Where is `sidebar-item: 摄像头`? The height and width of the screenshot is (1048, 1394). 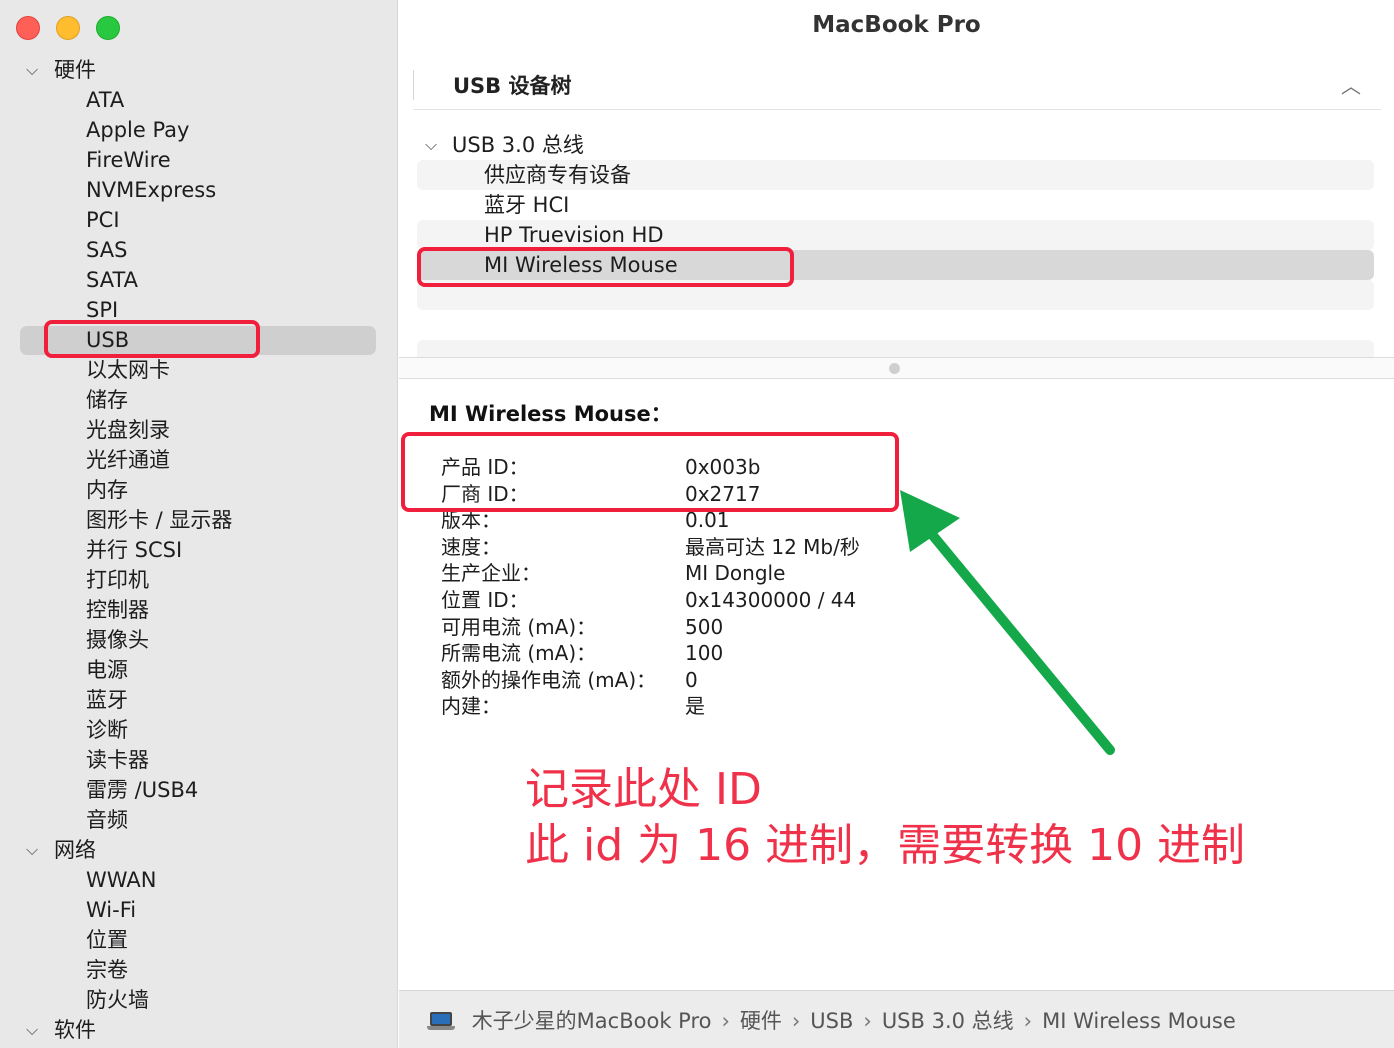
sidebar-item: 摄像头 is located at coordinates (199, 640).